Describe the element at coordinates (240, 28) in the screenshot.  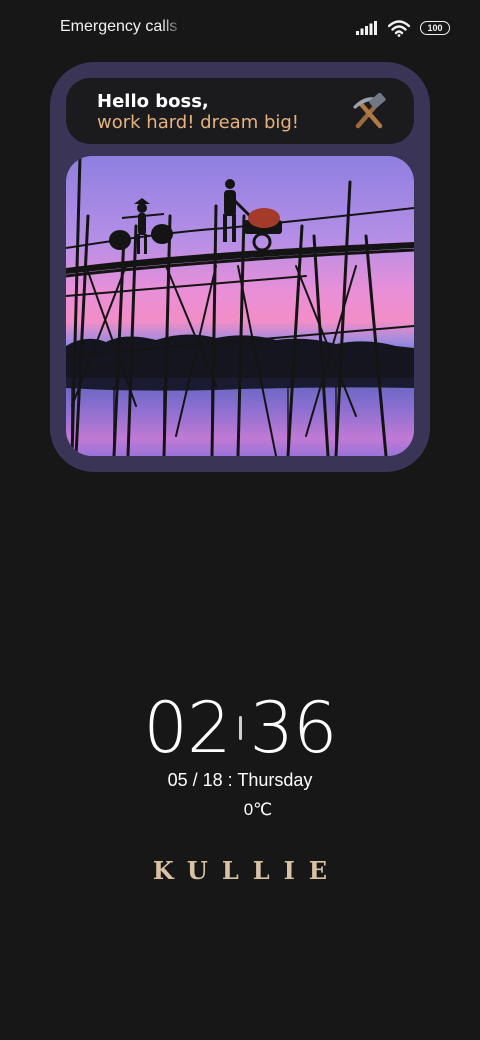
I see `status-bar: Emergency calls o 100` at that location.